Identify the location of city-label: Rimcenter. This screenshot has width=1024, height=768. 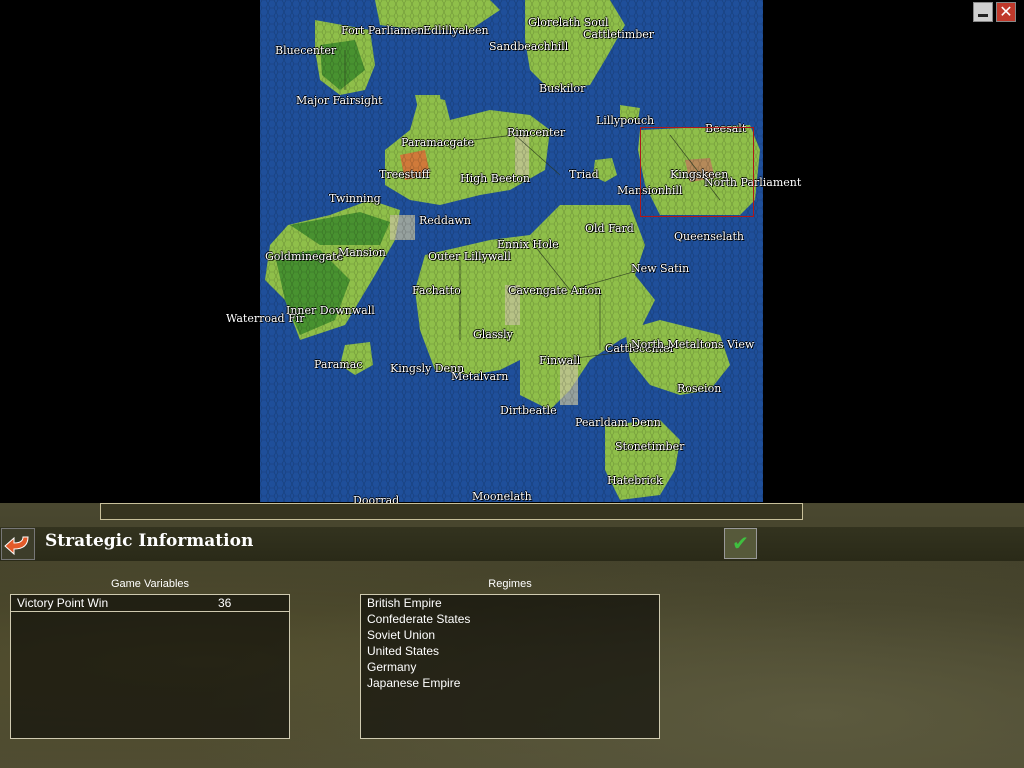
(536, 132).